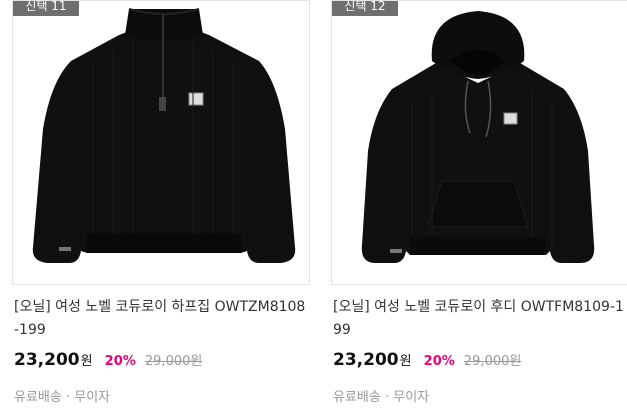  Describe the element at coordinates (480, 319) in the screenshot. I see `product-title: [오닐] 여성 노벨 코듀로이 후디 OWTFM8109-199` at that location.